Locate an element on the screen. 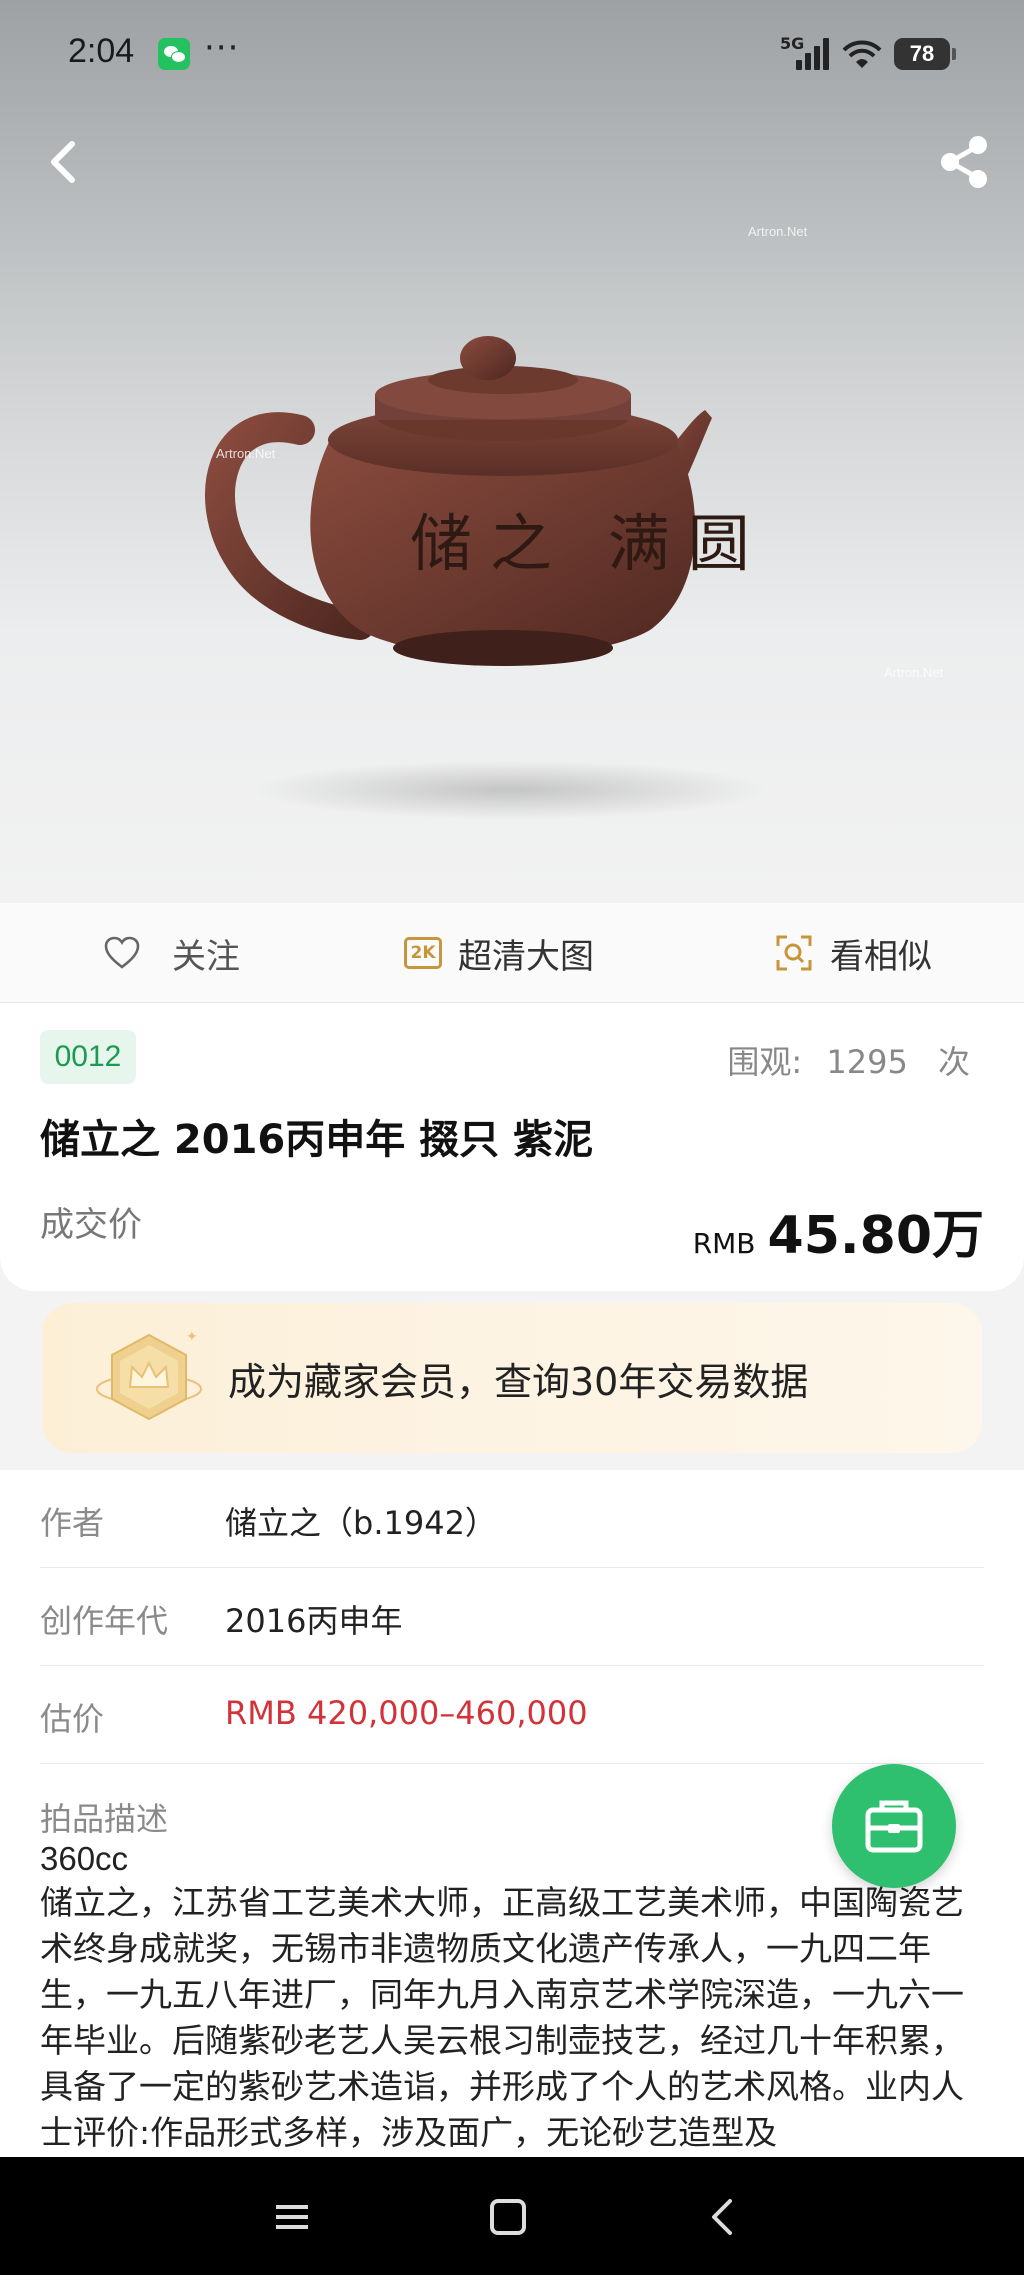 This screenshot has height=2275, width=1024. hd-label: 超清大图 is located at coordinates (526, 956).